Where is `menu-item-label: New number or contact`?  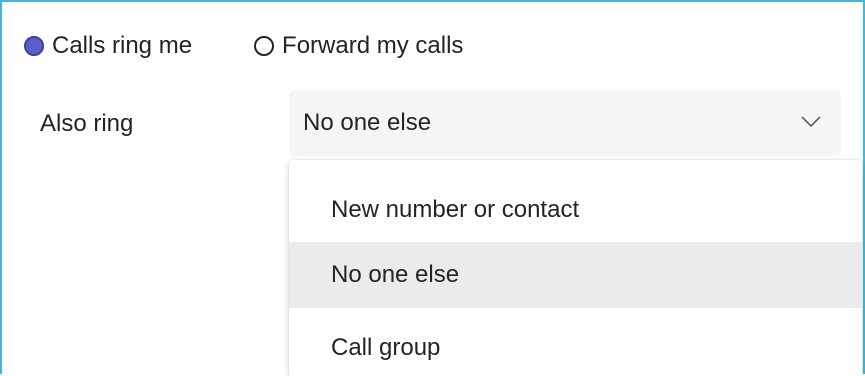
menu-item-label: New number or contact is located at coordinates (455, 209).